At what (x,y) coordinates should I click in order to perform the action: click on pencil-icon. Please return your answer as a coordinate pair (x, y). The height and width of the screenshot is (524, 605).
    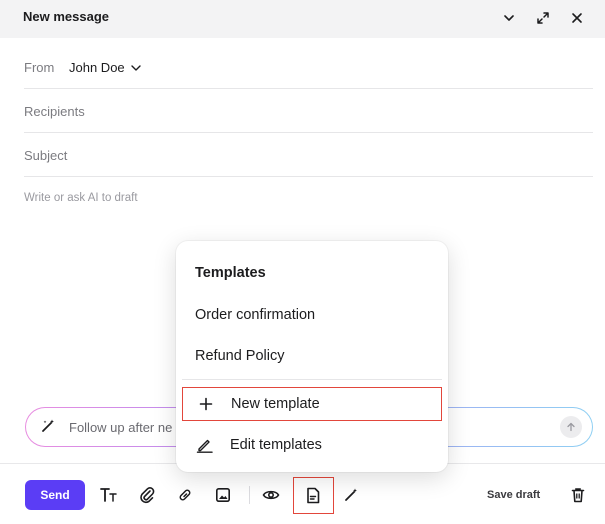
    Looking at the image, I should click on (205, 445).